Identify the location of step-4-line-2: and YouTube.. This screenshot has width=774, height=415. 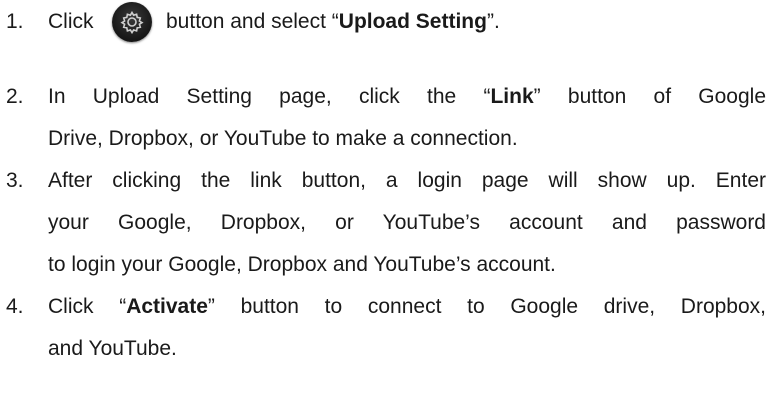
(112, 348).